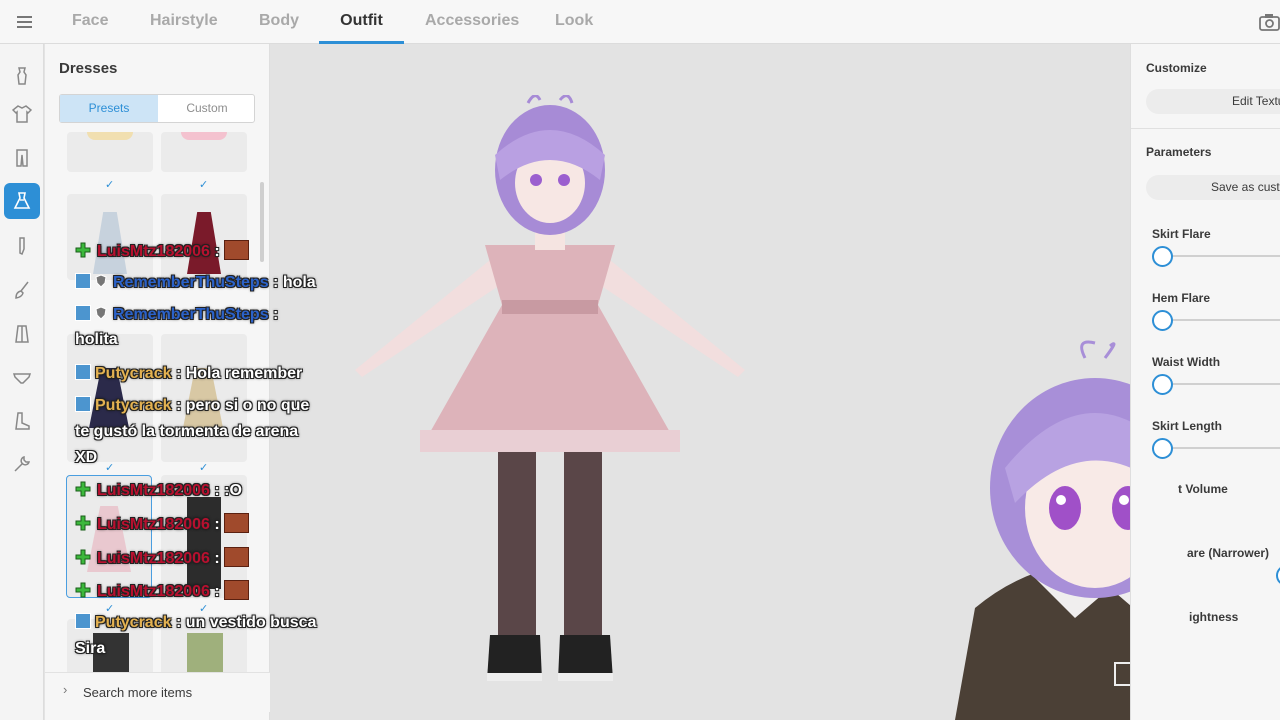 The image size is (1280, 720). Describe the element at coordinates (22, 378) in the screenshot. I see `underwear-icon` at that location.